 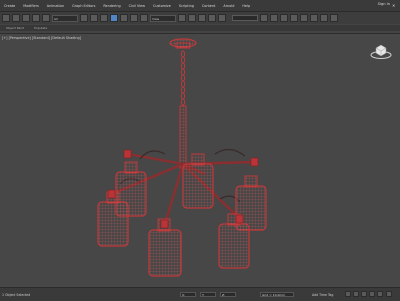 I want to click on lamp-shade-back-left, so click(x=131, y=189).